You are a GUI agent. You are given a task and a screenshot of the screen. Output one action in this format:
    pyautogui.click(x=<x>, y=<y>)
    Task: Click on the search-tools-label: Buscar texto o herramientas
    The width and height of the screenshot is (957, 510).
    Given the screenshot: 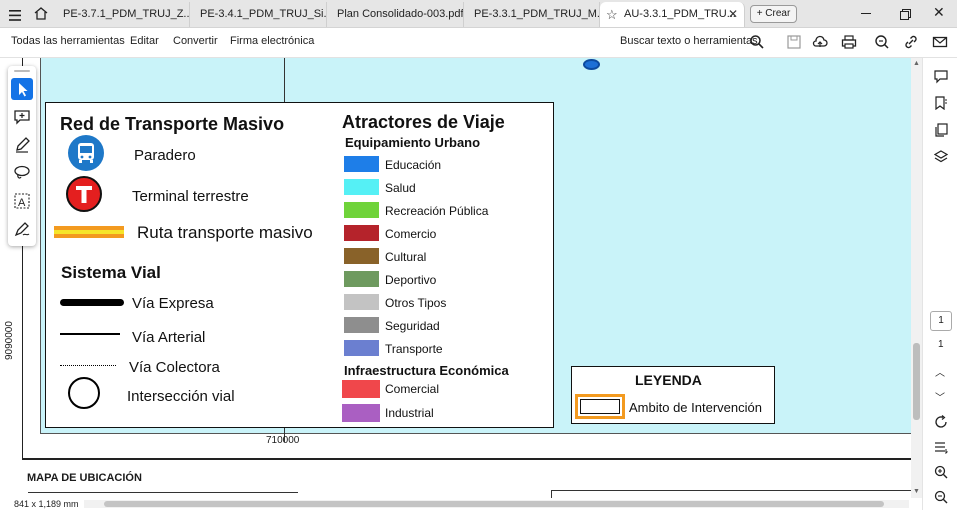 What is the action you would take?
    pyautogui.click(x=689, y=41)
    